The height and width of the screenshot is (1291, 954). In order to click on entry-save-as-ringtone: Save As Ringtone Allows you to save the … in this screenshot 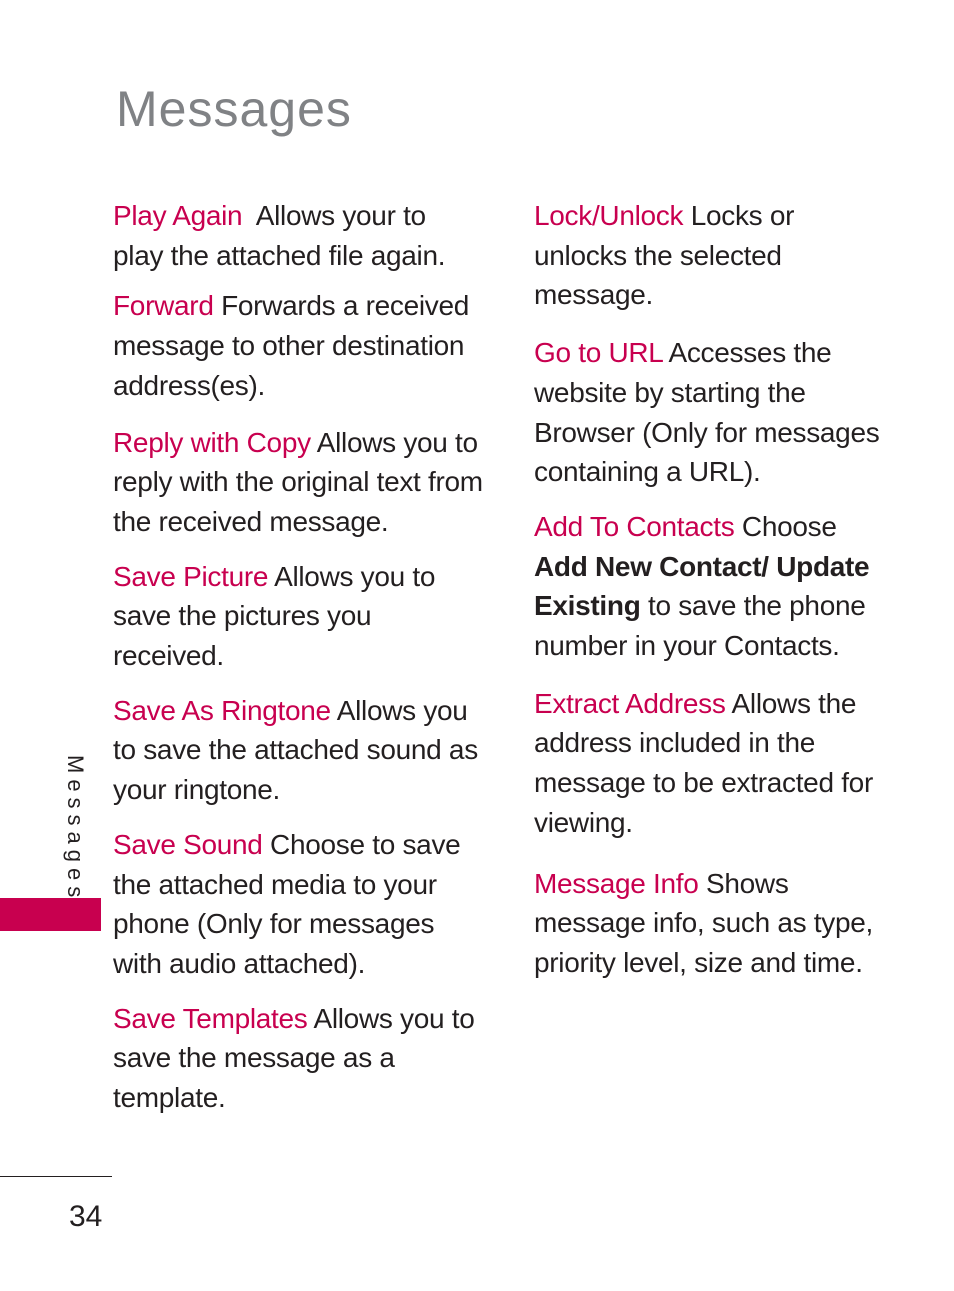, I will do `click(298, 750)`.